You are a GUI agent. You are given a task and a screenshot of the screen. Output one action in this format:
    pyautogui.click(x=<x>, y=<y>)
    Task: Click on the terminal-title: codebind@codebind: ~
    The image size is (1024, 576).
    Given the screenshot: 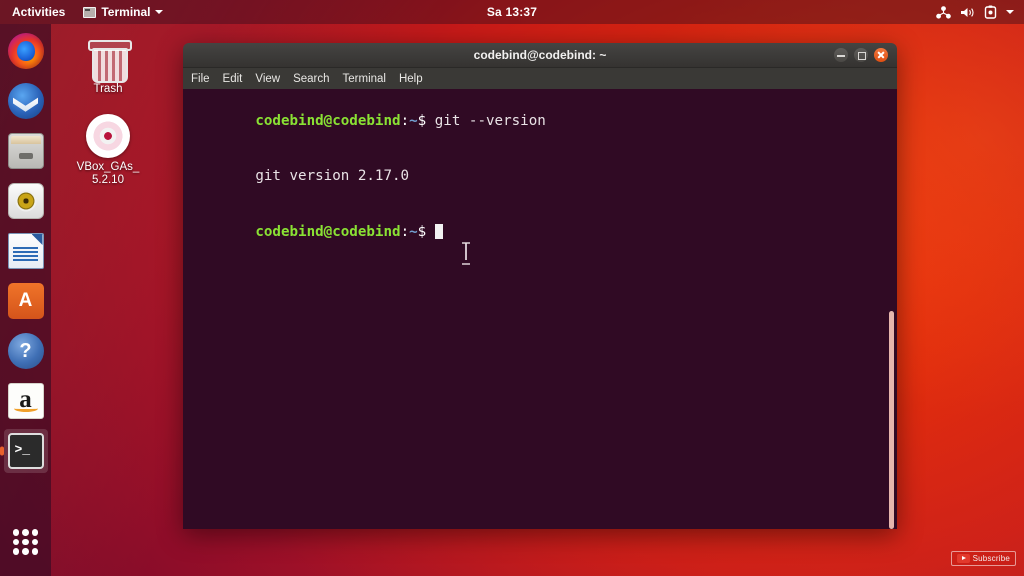 What is the action you would take?
    pyautogui.click(x=540, y=55)
    